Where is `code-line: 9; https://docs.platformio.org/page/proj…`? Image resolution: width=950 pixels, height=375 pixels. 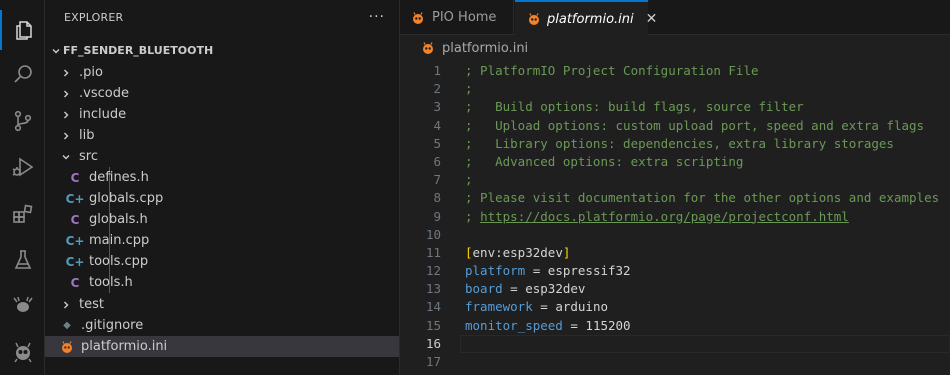
code-line: 9; https://docs.platformio.org/page/proj… is located at coordinates (675, 217).